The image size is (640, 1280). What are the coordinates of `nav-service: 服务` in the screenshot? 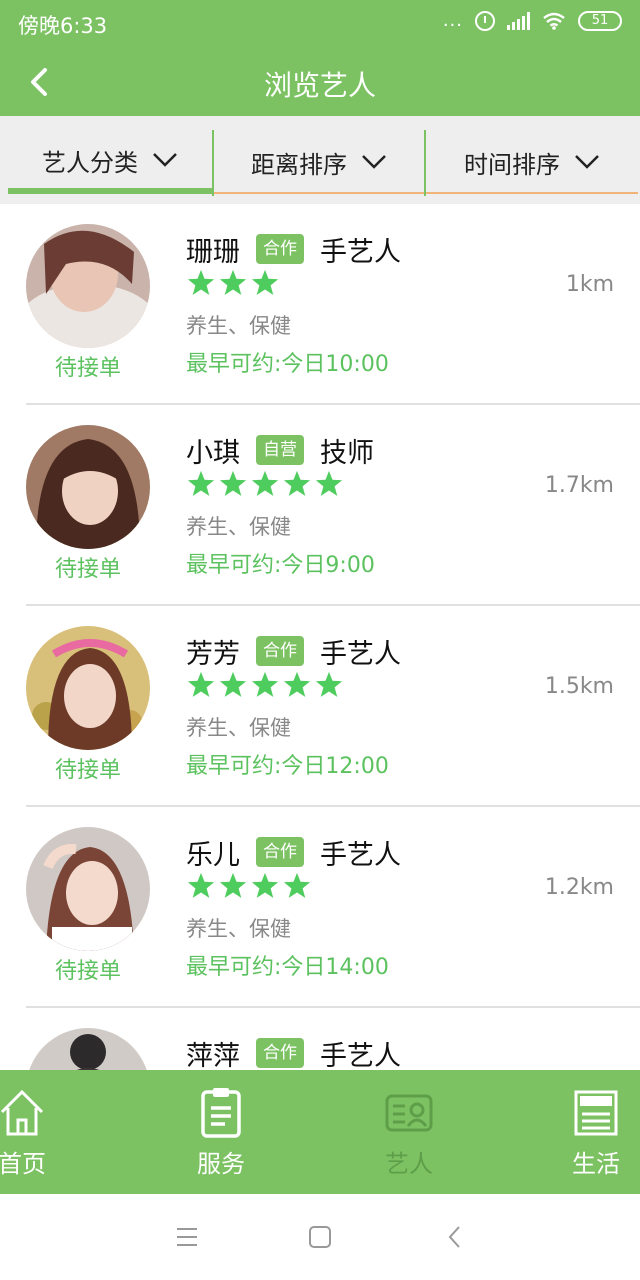 It's located at (221, 1132).